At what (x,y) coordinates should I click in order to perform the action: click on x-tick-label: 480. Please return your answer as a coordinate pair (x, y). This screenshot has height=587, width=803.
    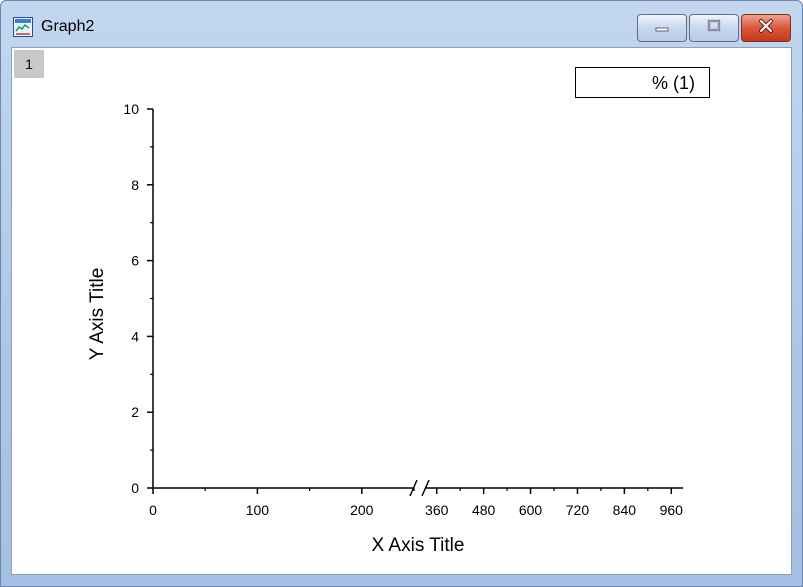
    Looking at the image, I should click on (484, 510).